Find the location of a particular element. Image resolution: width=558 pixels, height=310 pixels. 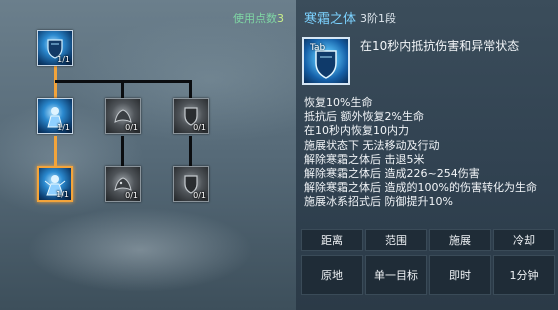

stat-header-cast: 施展 is located at coordinates (460, 240).